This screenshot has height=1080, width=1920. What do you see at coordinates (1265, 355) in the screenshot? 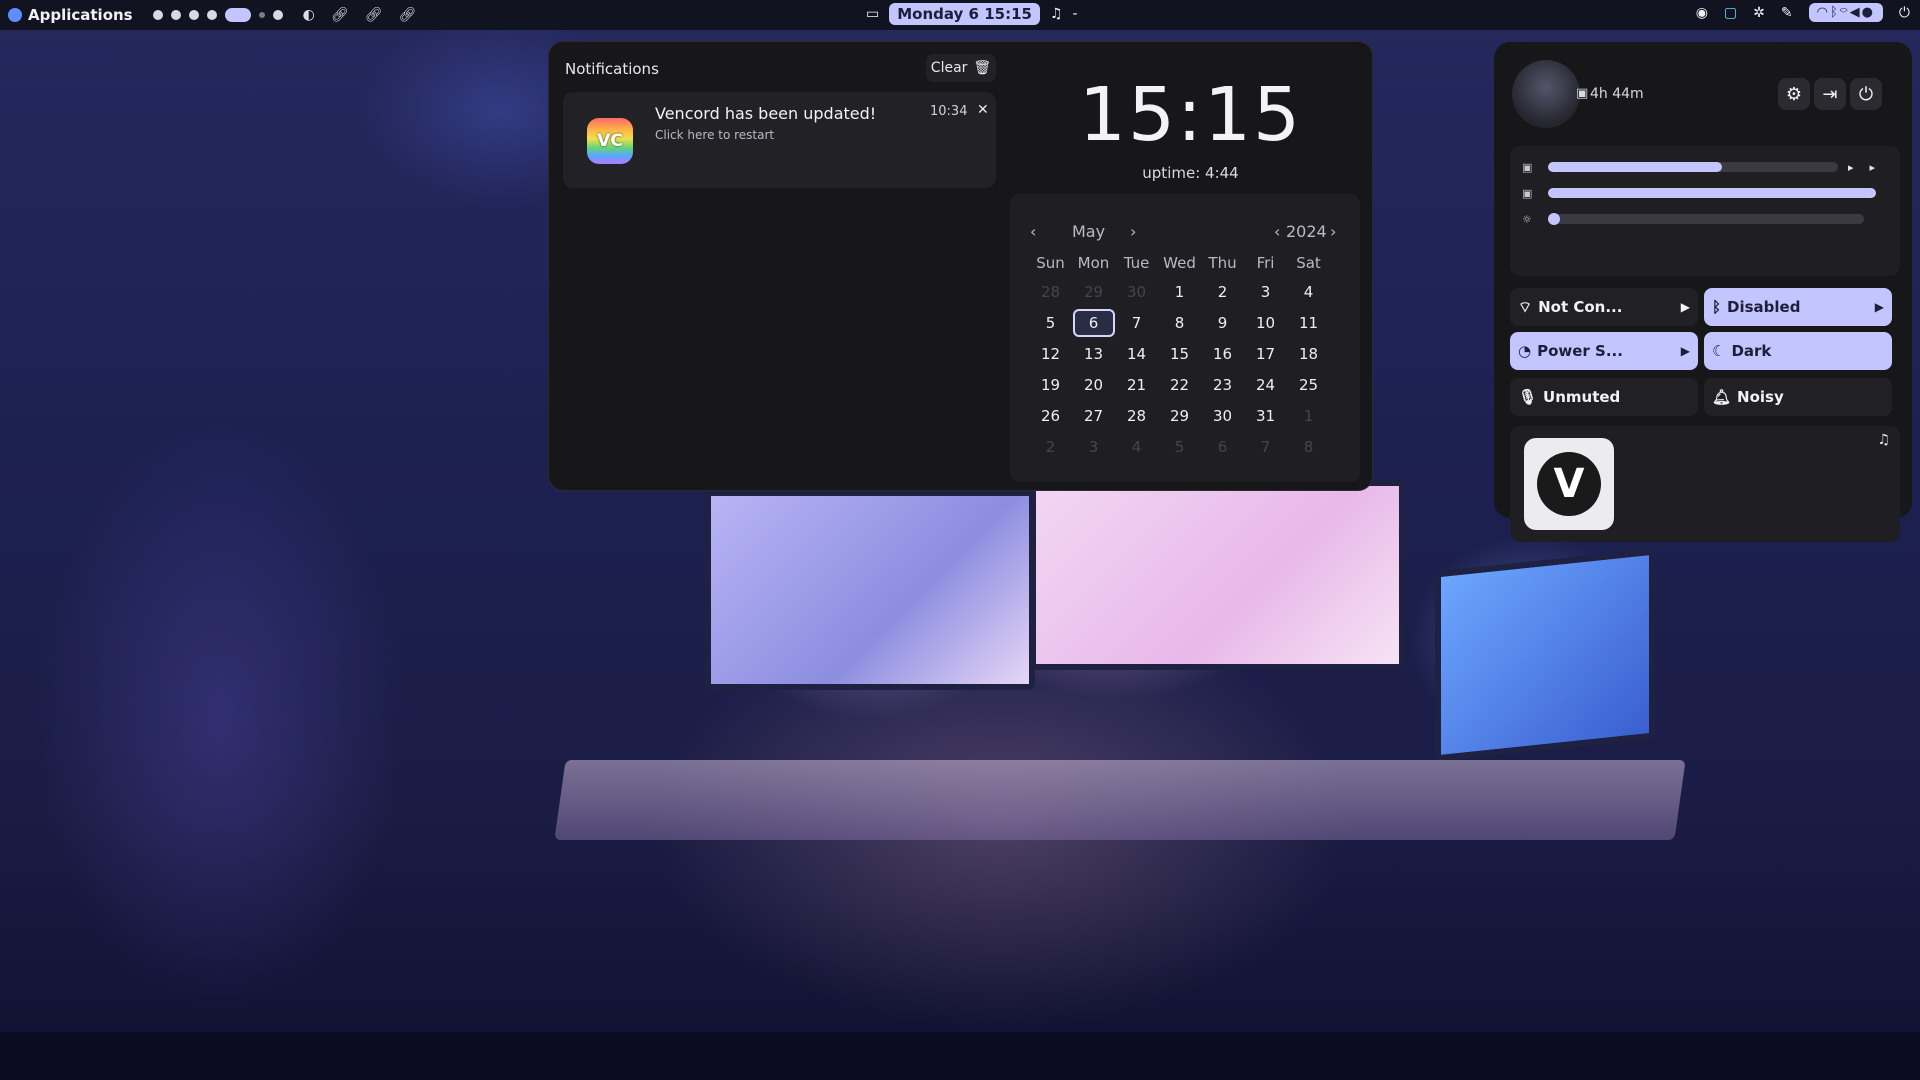
I see `calendar-day: 17` at bounding box center [1265, 355].